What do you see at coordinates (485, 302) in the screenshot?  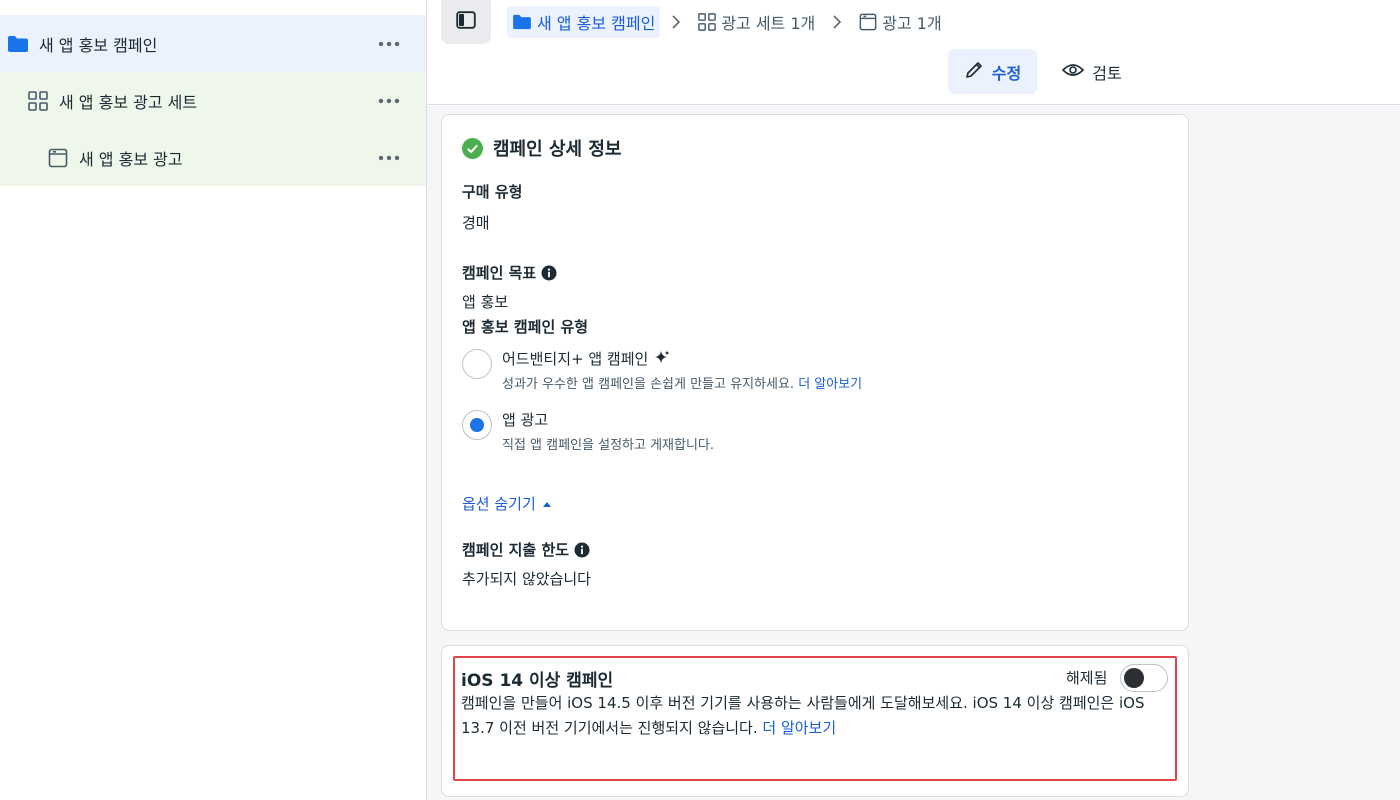 I see `objective-value: 앱 홍보` at bounding box center [485, 302].